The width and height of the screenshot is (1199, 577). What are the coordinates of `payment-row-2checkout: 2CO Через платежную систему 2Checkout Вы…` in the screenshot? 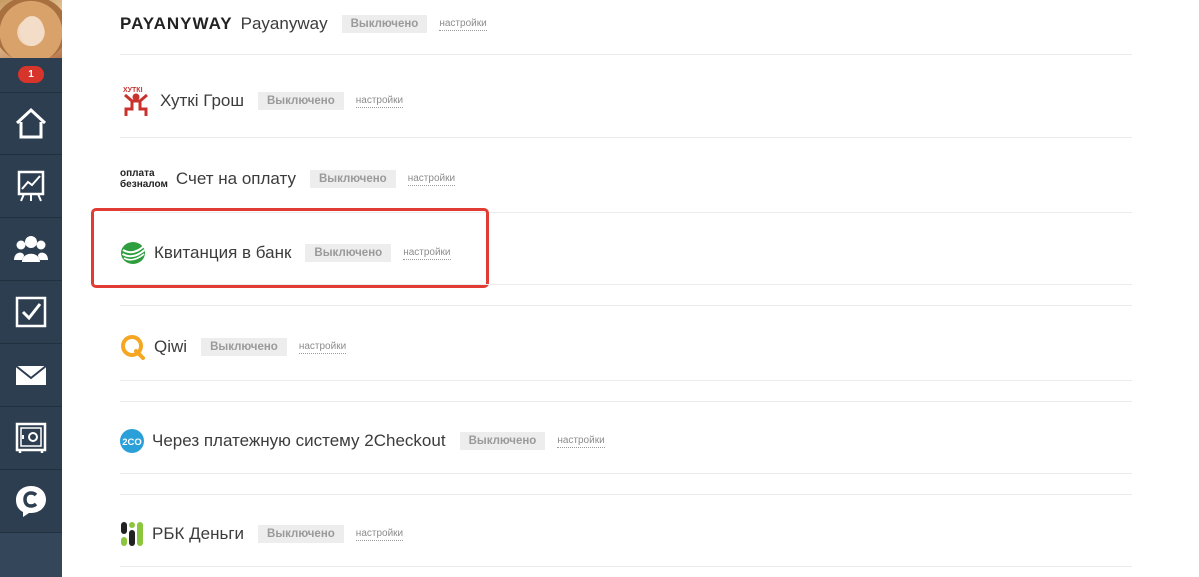 It's located at (626, 441).